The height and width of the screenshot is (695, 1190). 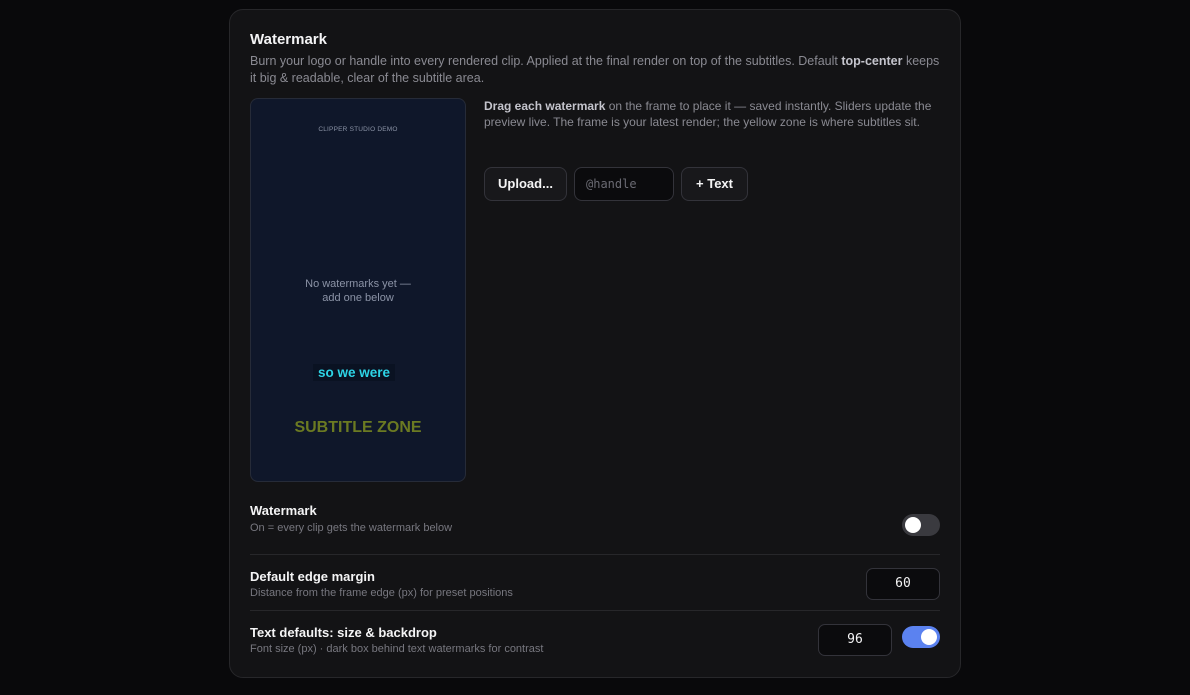 I want to click on preview-brand-text: CLIPPER STUDIO DEMO, so click(x=358, y=129).